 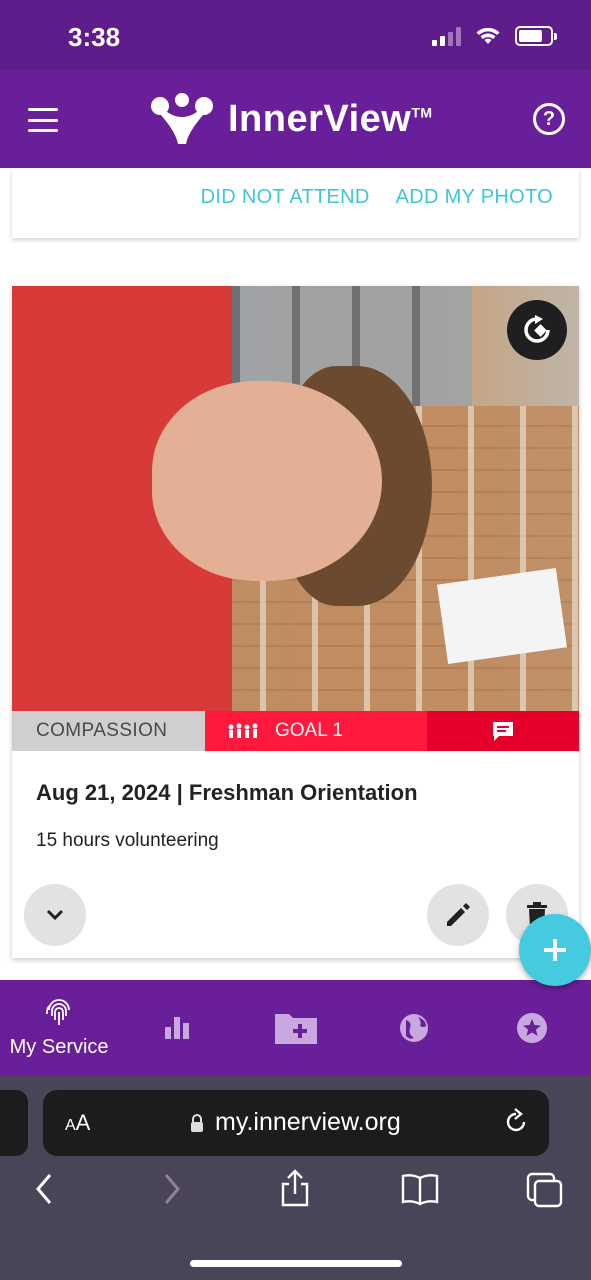 What do you see at coordinates (285, 197) in the screenshot?
I see `did-not-attend-button: DID NOT ATTEND` at bounding box center [285, 197].